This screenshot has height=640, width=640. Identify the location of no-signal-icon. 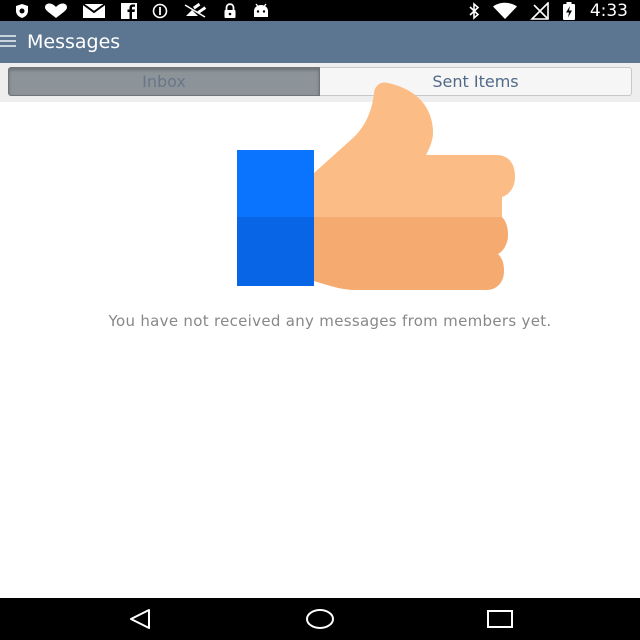
(539, 10).